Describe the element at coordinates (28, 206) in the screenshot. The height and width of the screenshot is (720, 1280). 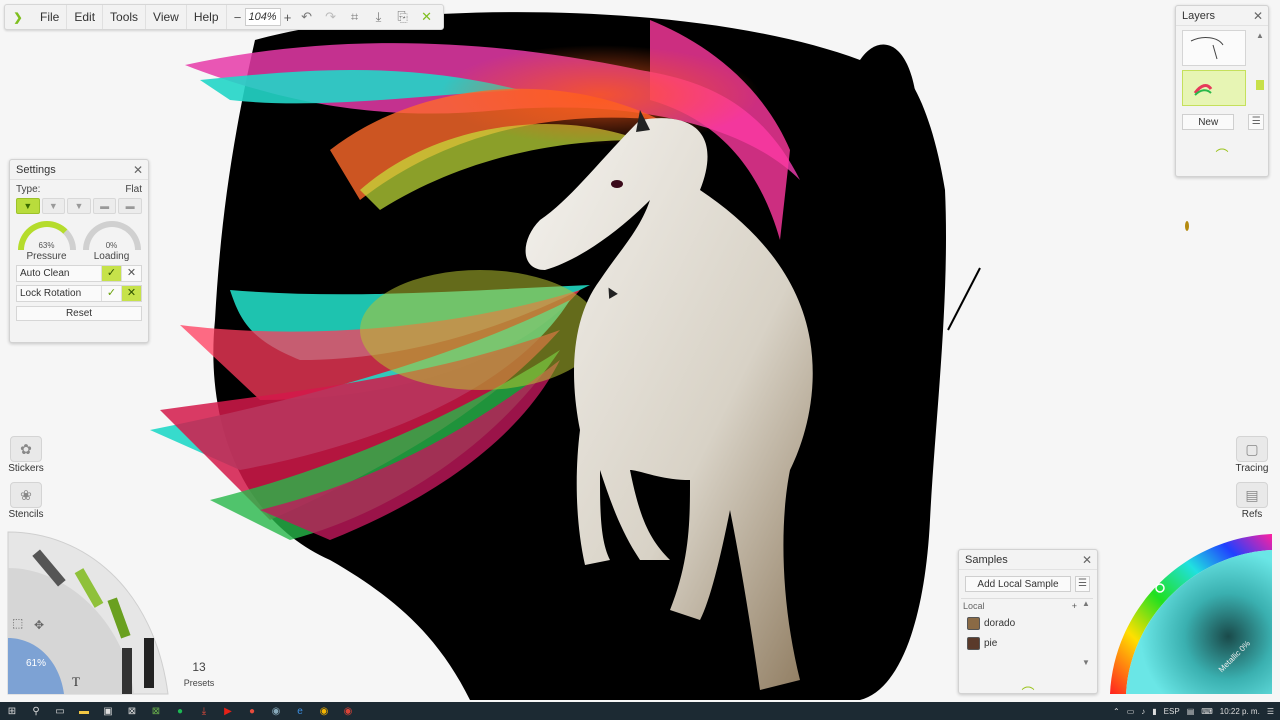
I see `brush-type-flat-icon: ▼` at that location.